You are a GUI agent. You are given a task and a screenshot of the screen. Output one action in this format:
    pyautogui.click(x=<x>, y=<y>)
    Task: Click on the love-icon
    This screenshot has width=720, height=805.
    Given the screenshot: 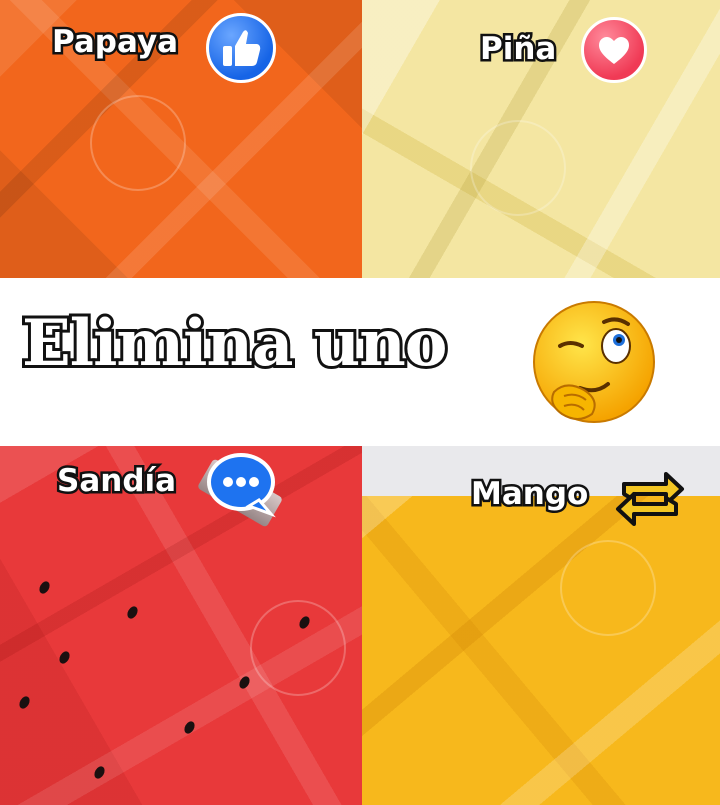 What is the action you would take?
    pyautogui.click(x=614, y=50)
    